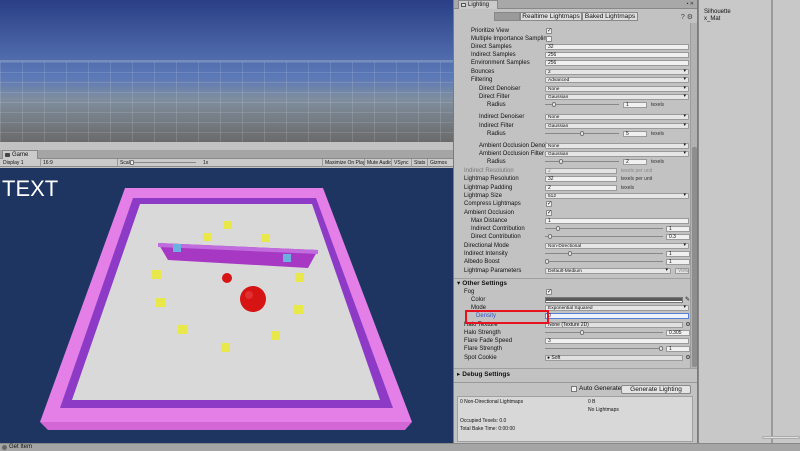 The width and height of the screenshot is (800, 451). What do you see at coordinates (343, 163) in the screenshot?
I see `maximize-on-play-button: Maximize On Play` at bounding box center [343, 163].